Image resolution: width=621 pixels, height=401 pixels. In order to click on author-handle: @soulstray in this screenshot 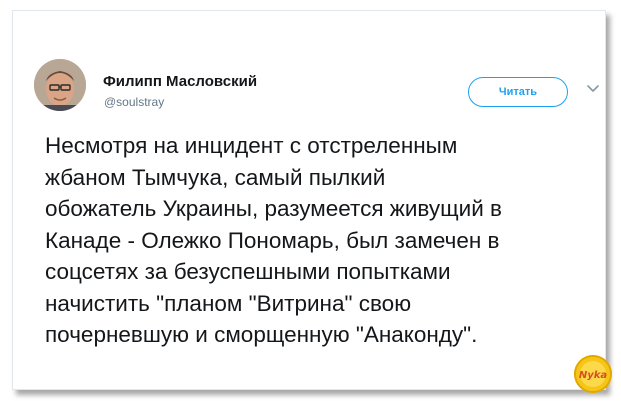, I will do `click(134, 102)`.